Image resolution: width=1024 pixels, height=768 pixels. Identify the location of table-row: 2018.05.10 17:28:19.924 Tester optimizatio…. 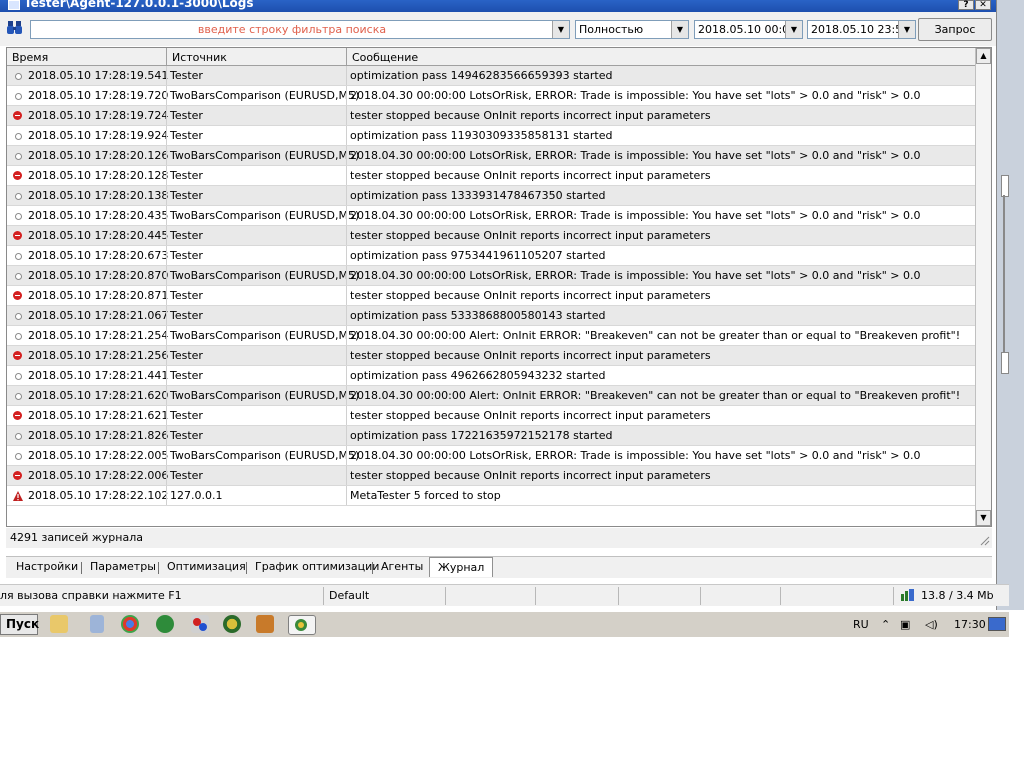
(491, 136).